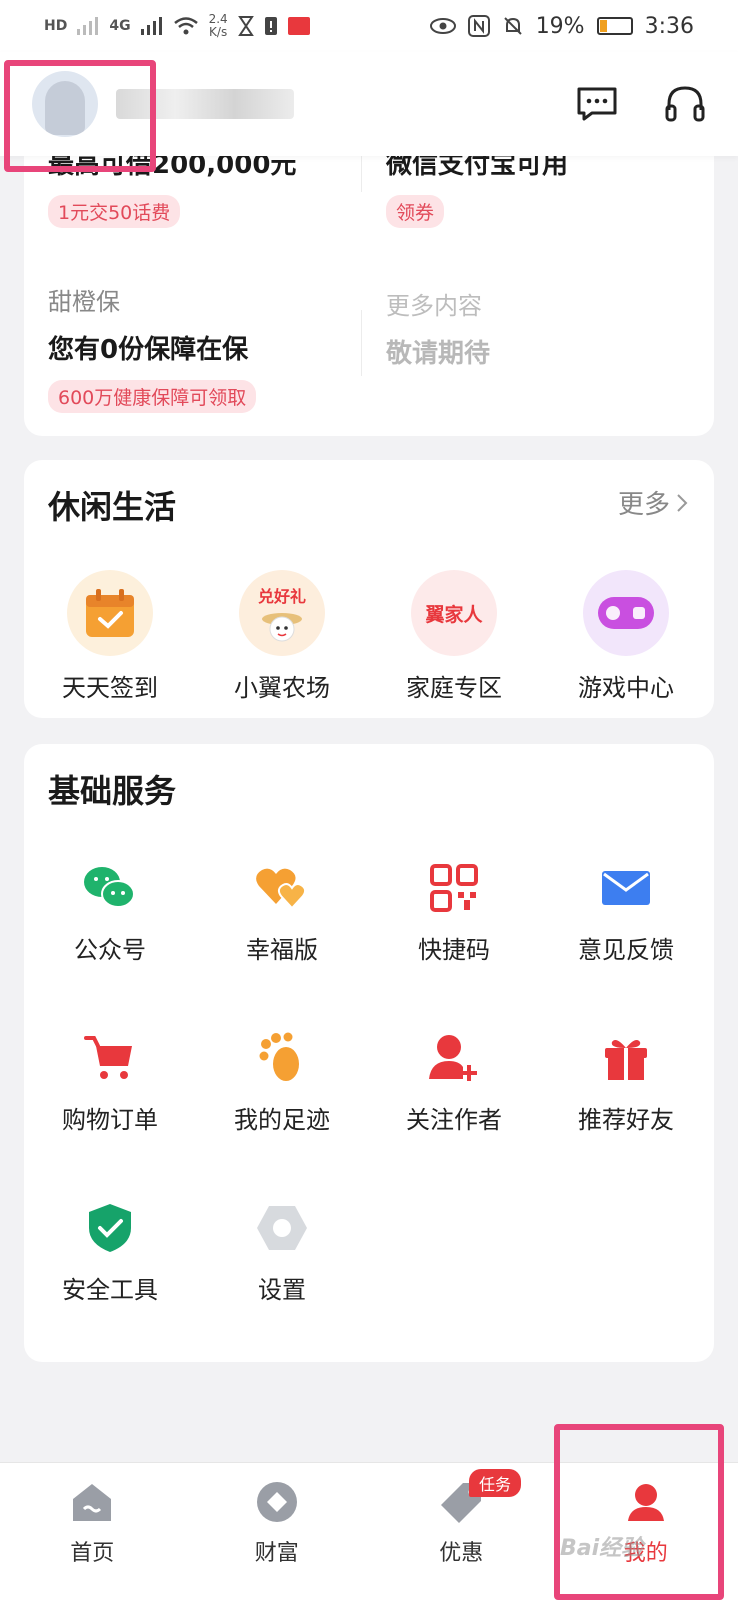 The image size is (738, 1600). I want to click on service-item-orders: 购物订单, so click(110, 1113).